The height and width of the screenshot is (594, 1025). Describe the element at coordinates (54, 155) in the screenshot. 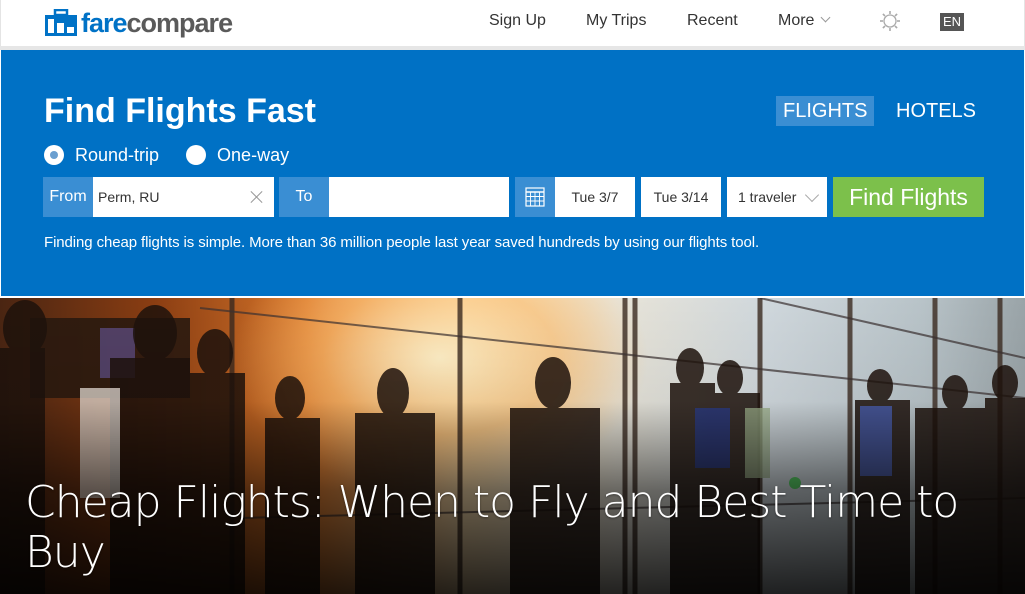

I see `radio-checked-icon` at that location.